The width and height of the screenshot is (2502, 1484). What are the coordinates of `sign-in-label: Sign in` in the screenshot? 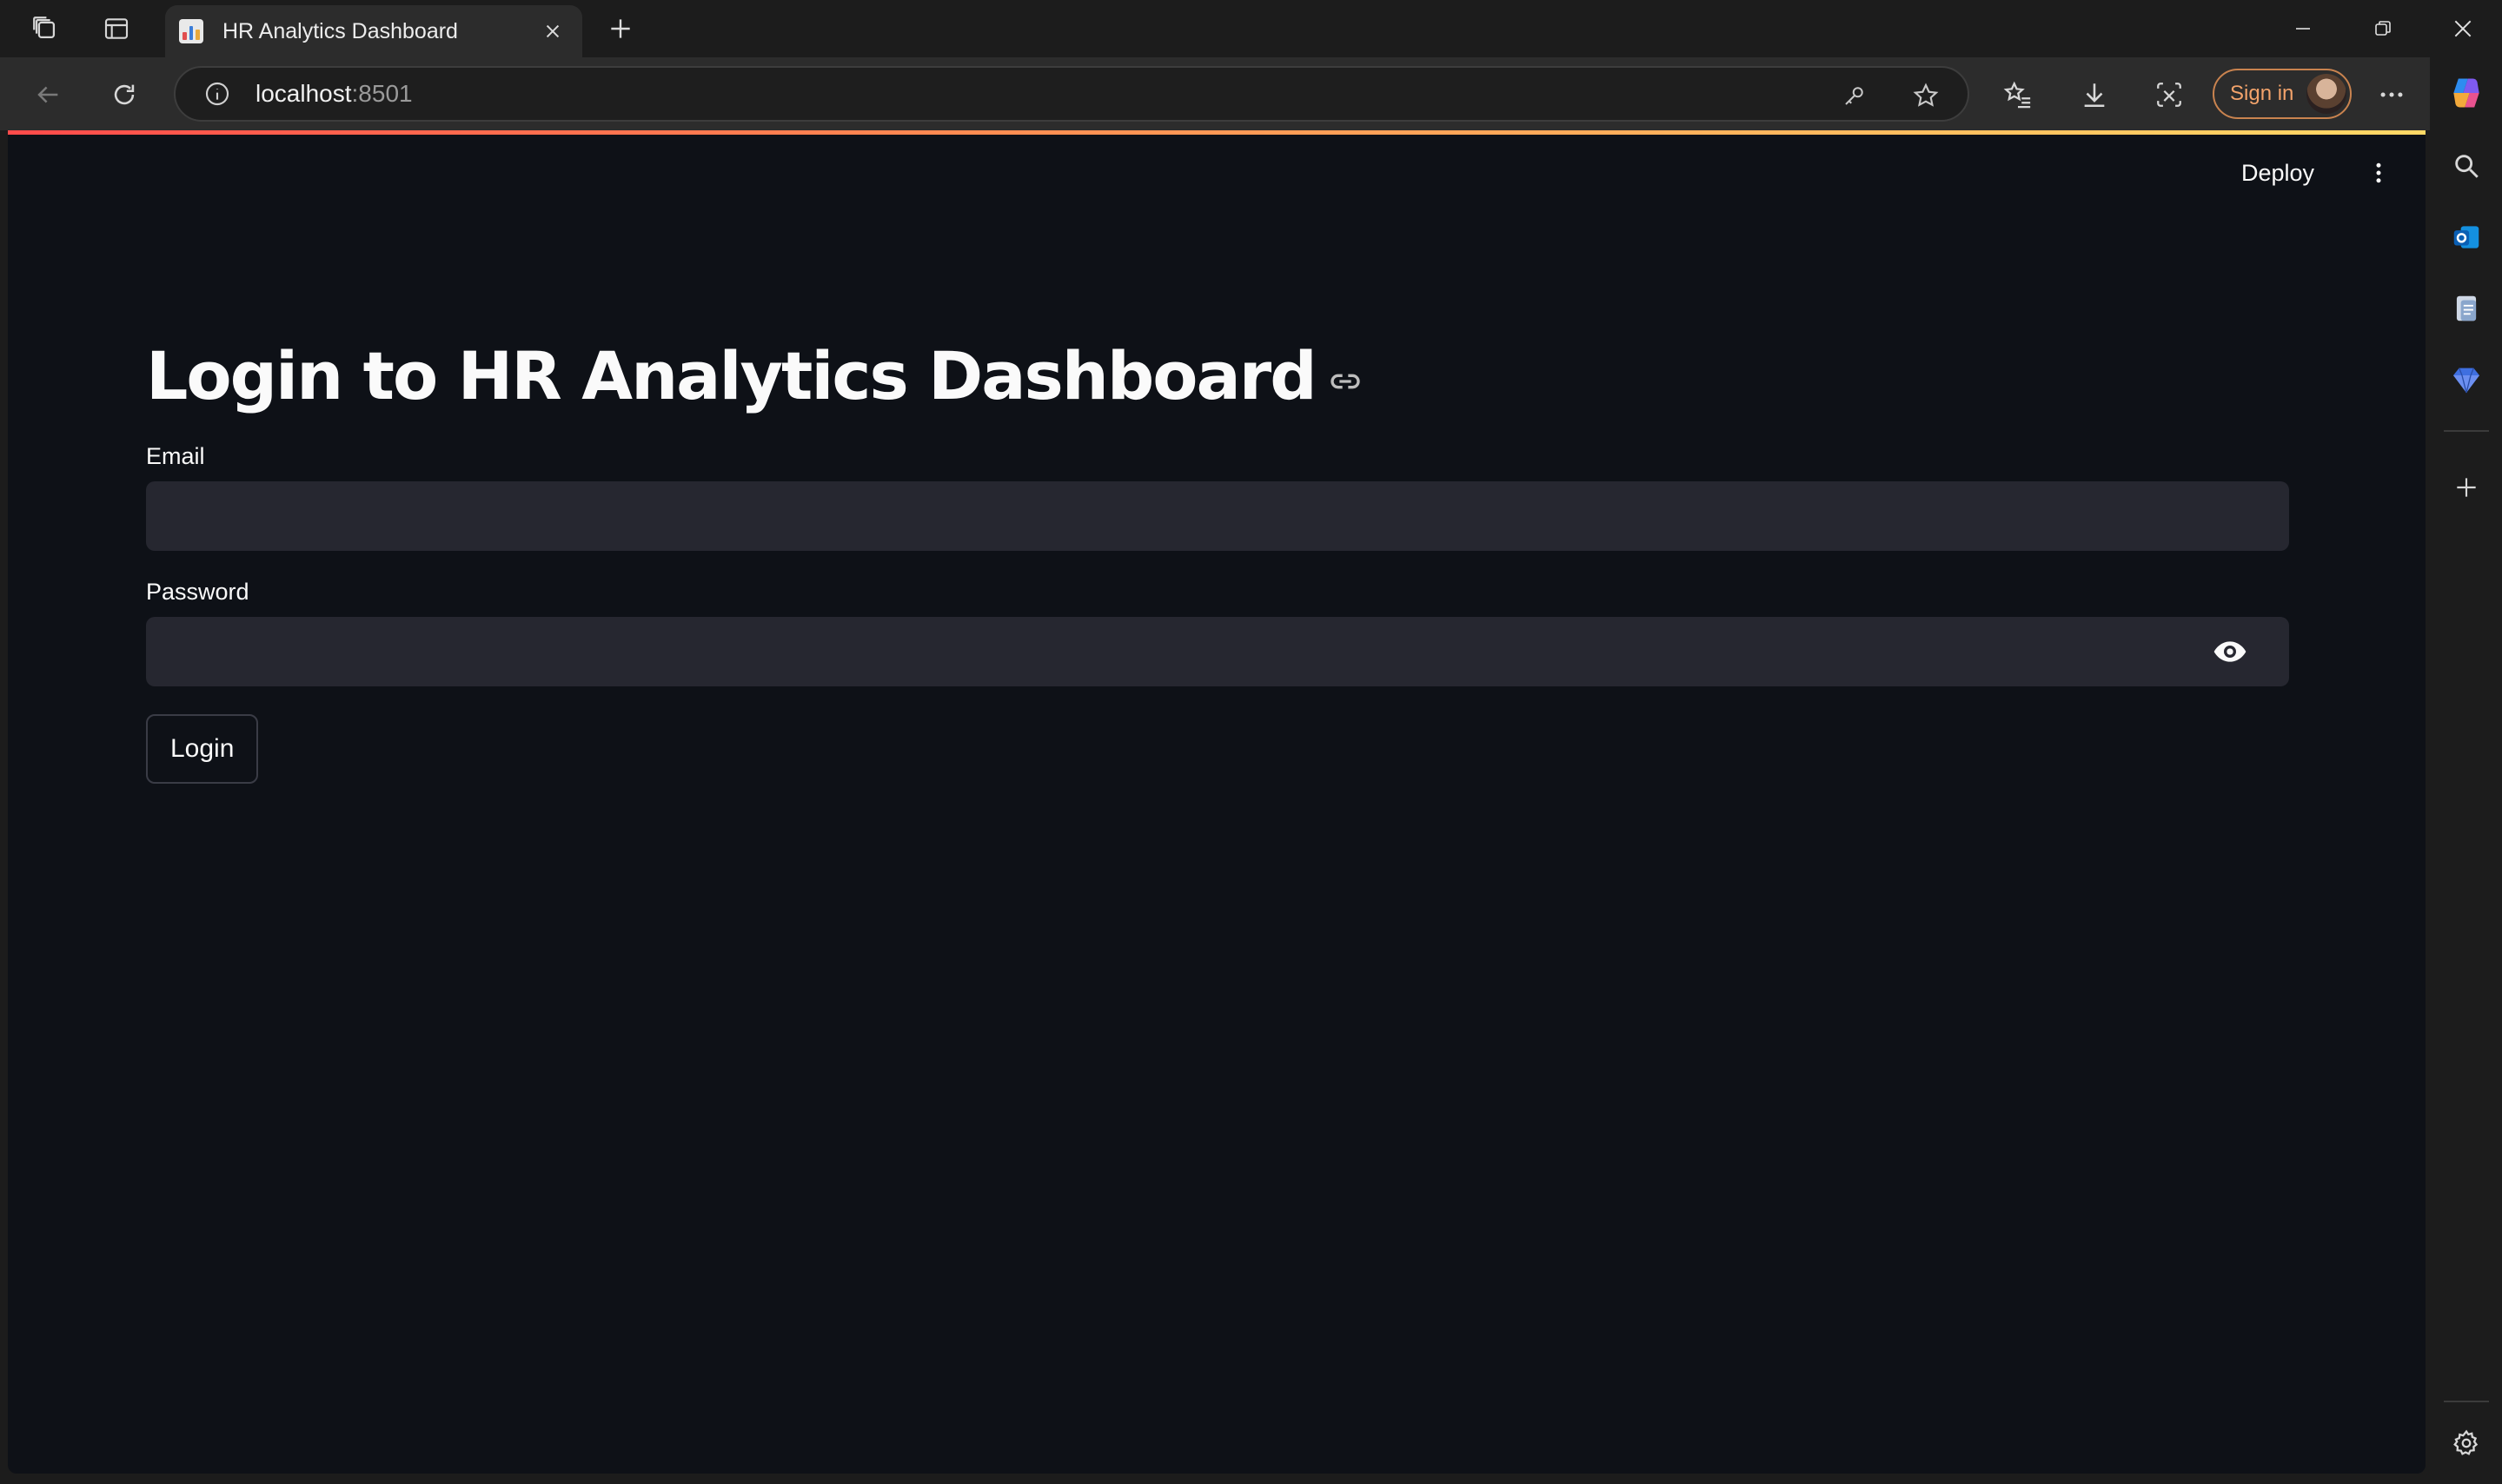 It's located at (2262, 93).